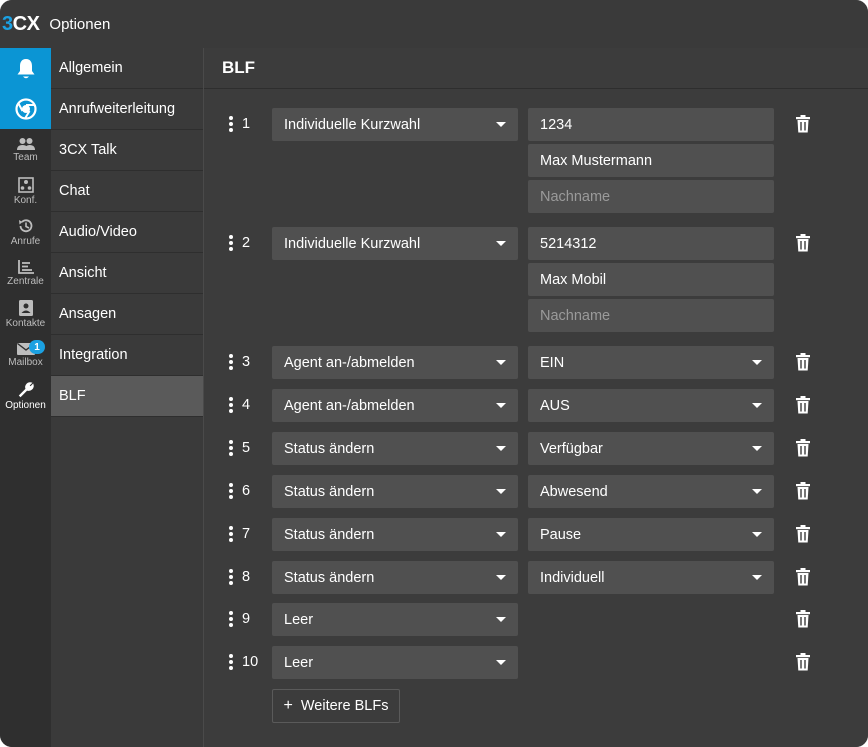 Image resolution: width=868 pixels, height=747 pixels. Describe the element at coordinates (651, 534) in the screenshot. I see `blf-value-select: Pause` at that location.